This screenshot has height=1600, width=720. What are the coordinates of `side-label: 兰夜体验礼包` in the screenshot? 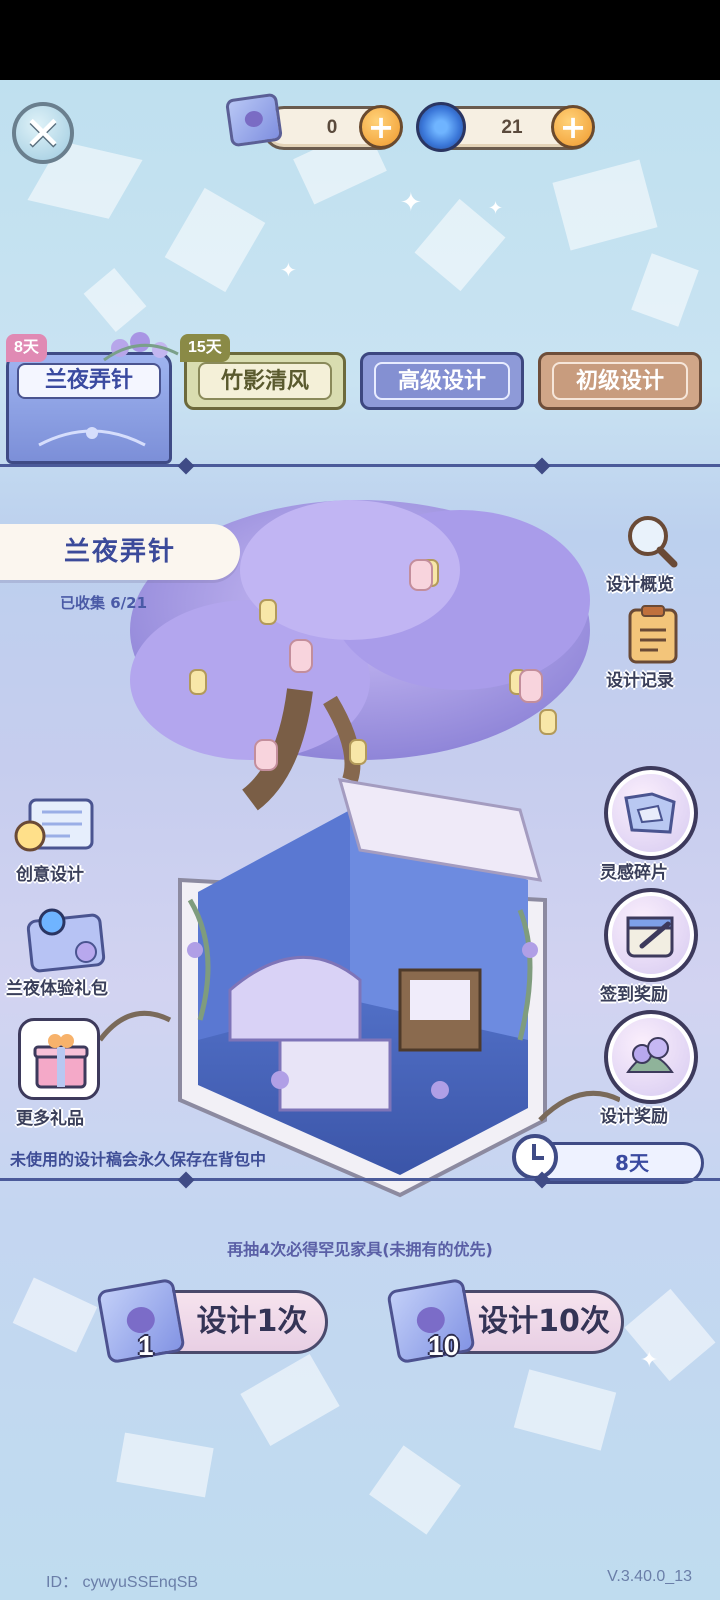 It's located at (57, 989).